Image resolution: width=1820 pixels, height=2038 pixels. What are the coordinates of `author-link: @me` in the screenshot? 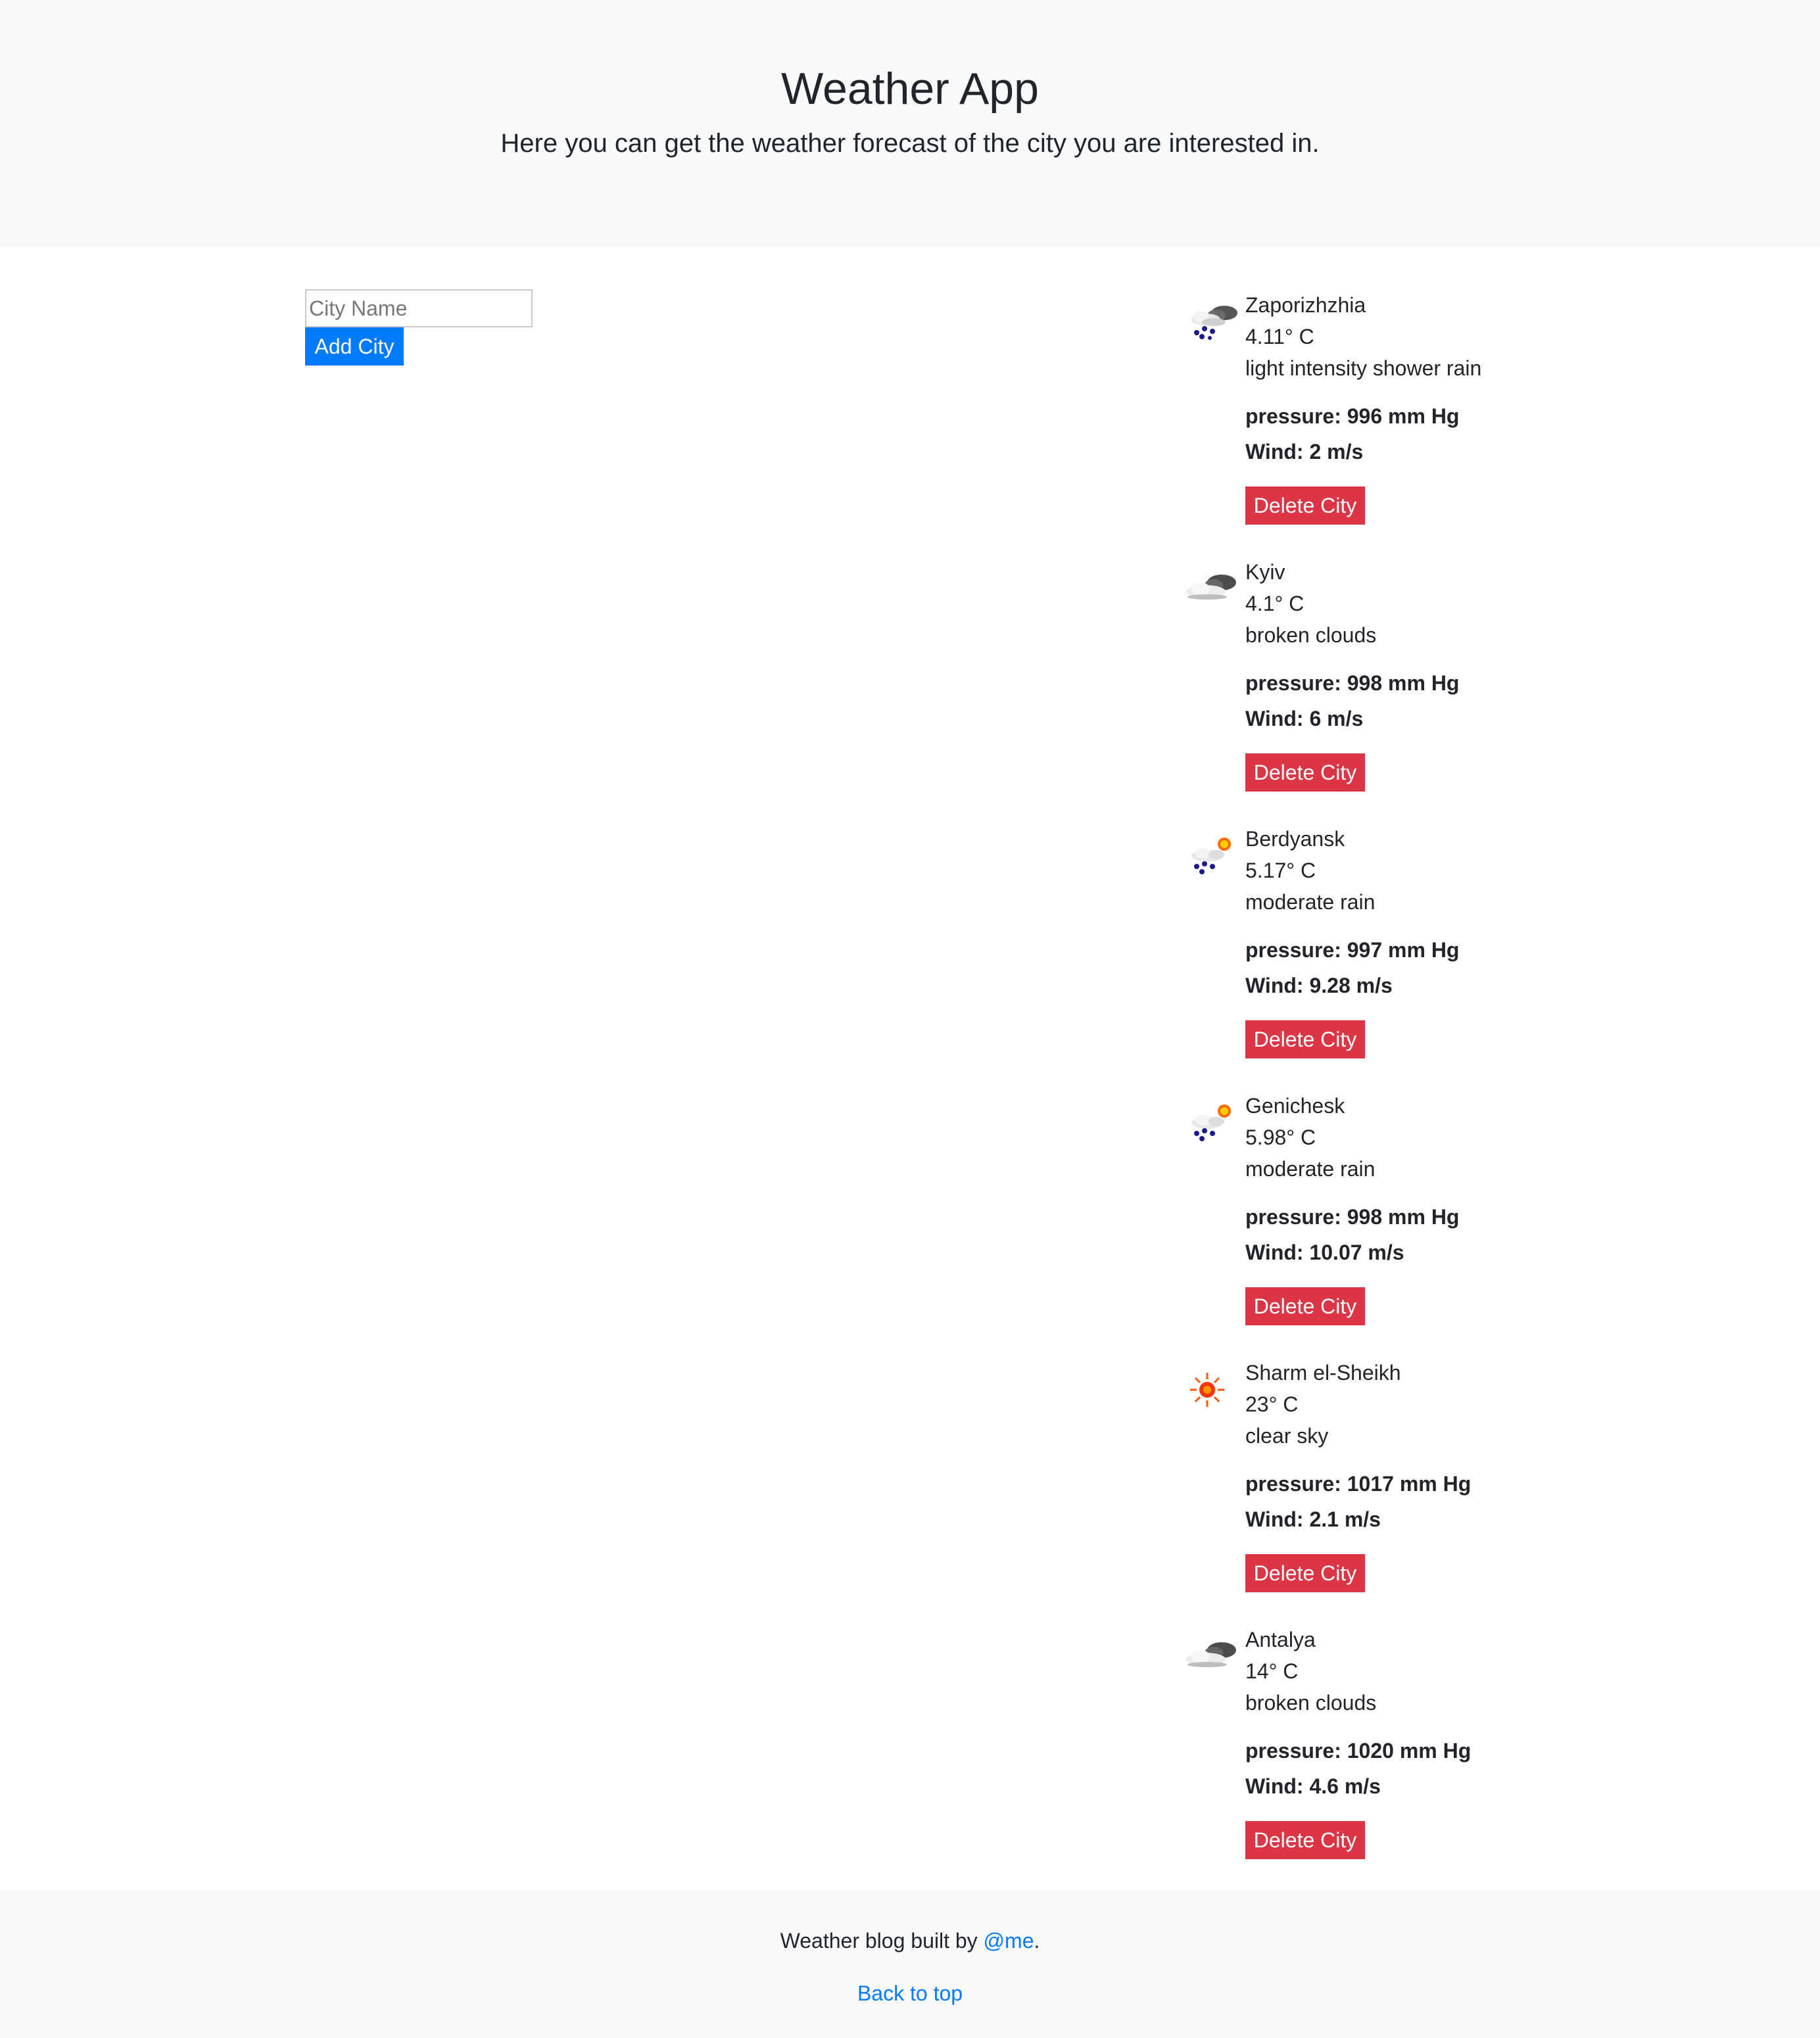 It's located at (1009, 1941).